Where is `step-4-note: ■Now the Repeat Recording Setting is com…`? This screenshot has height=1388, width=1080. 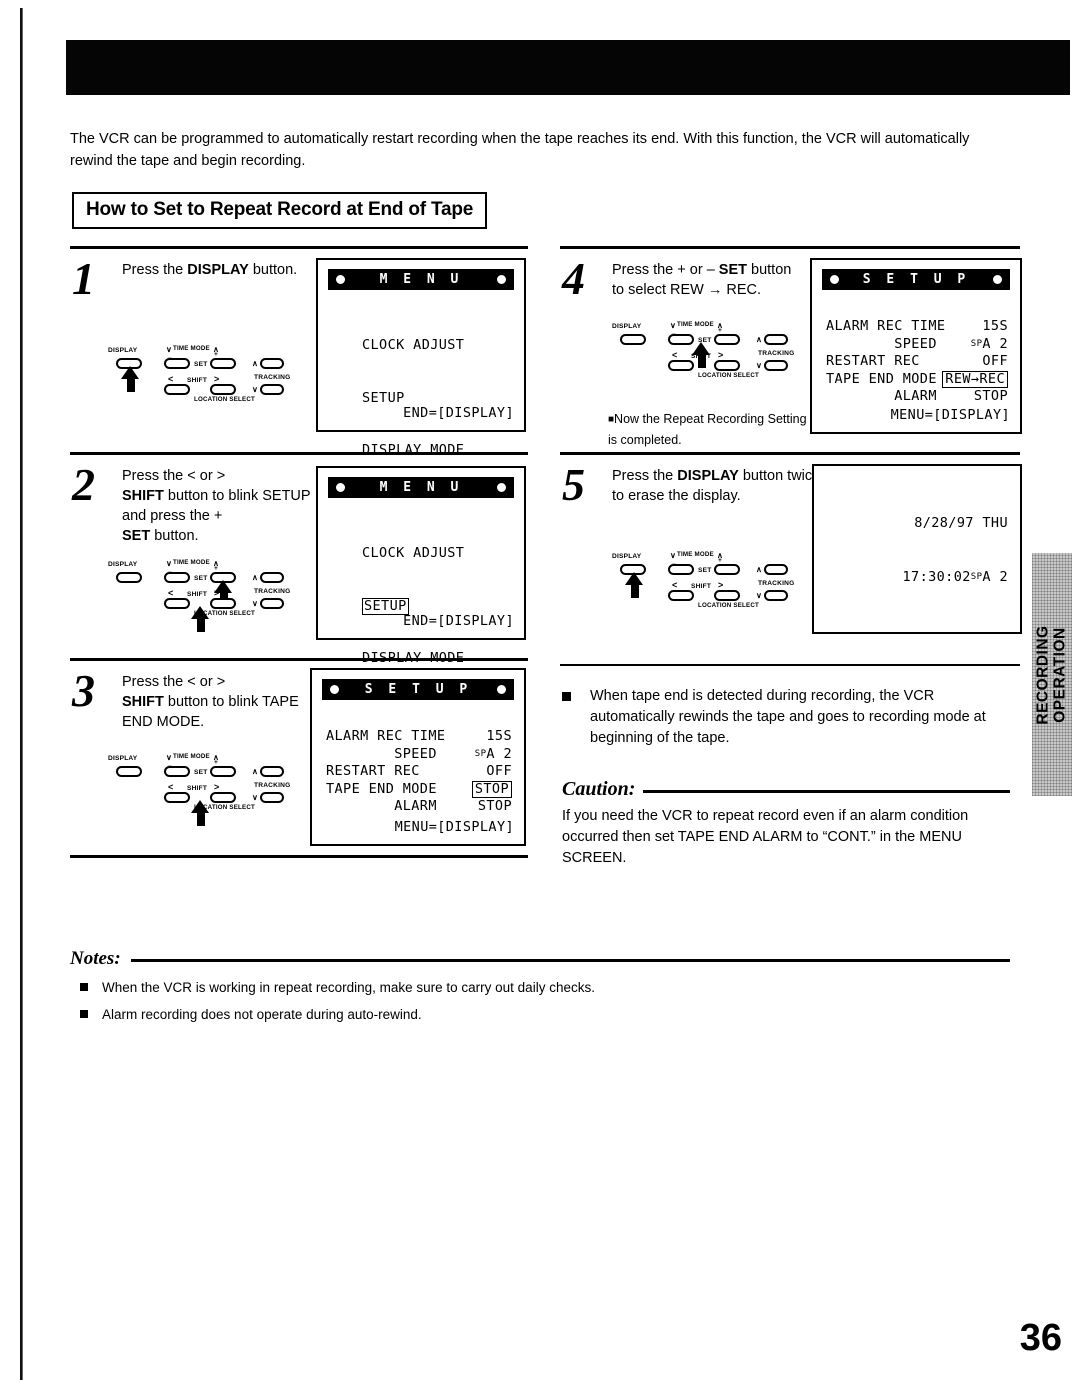
step-4-note: ■Now the Repeat Recording Setting is com… is located at coordinates (713, 429).